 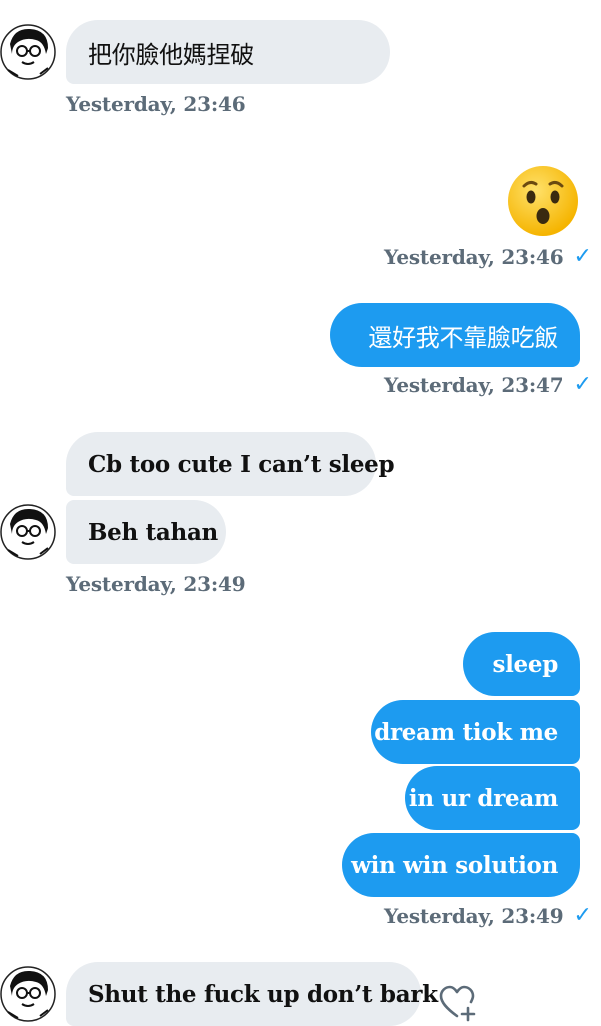 What do you see at coordinates (474, 384) in the screenshot?
I see `timestamp-text: Yesterday, 23:47` at bounding box center [474, 384].